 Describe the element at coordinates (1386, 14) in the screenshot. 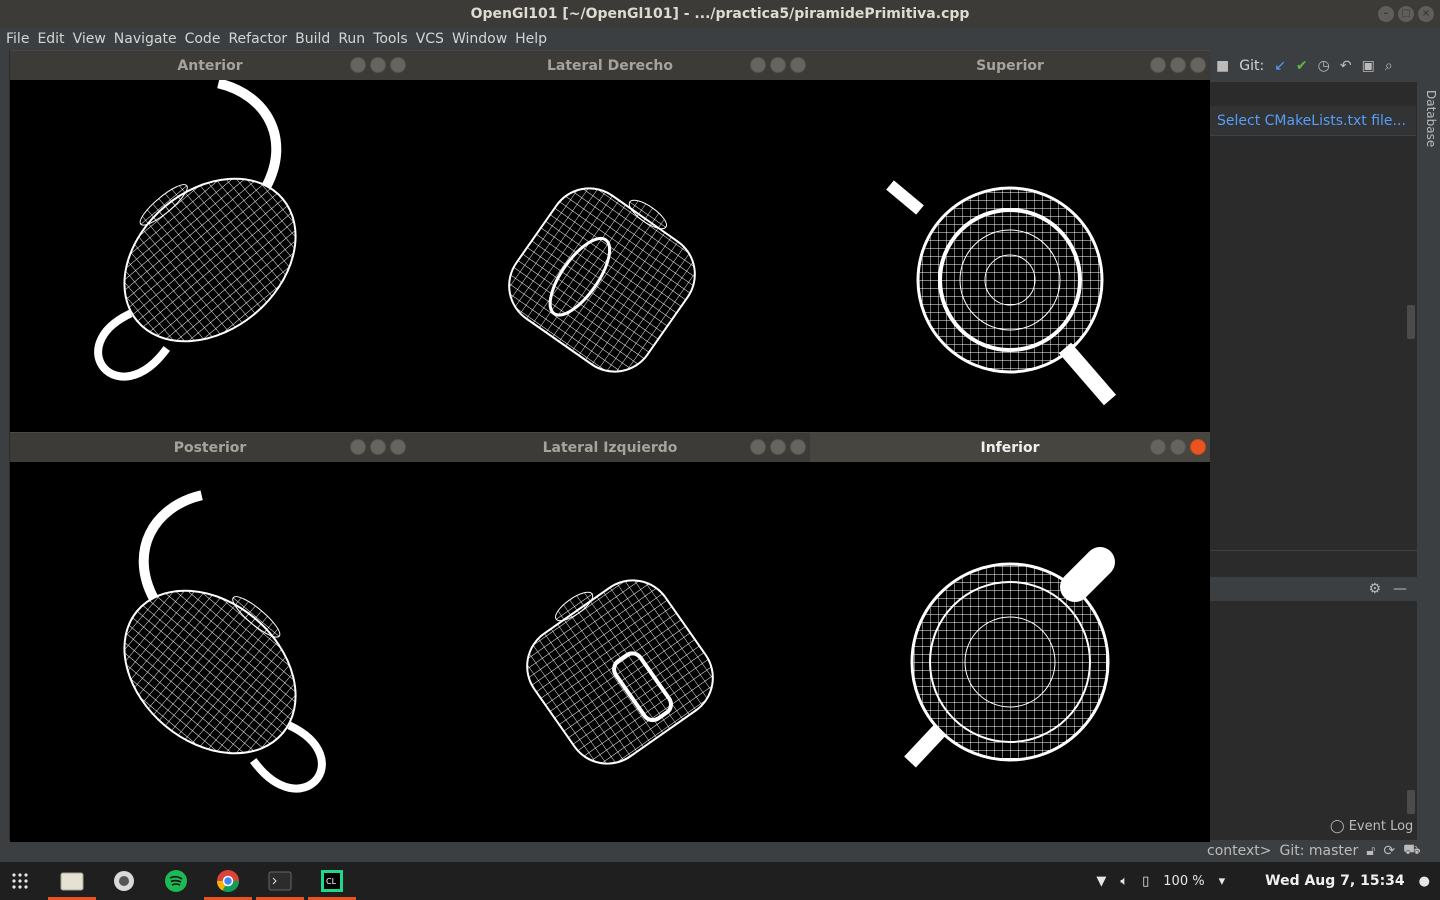

I see `minimize-icon: –` at that location.